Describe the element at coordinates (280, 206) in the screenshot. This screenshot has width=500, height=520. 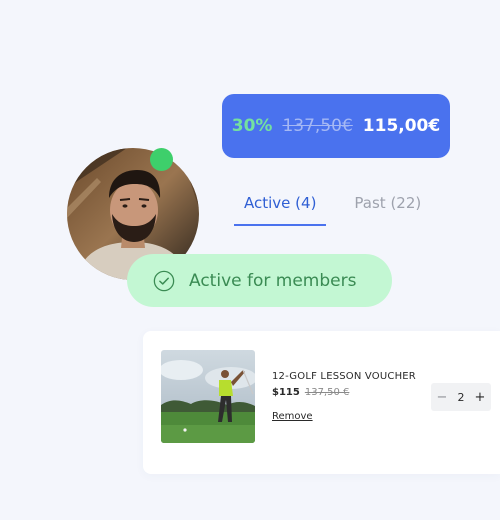
I see `tab-active: Active (4)` at that location.